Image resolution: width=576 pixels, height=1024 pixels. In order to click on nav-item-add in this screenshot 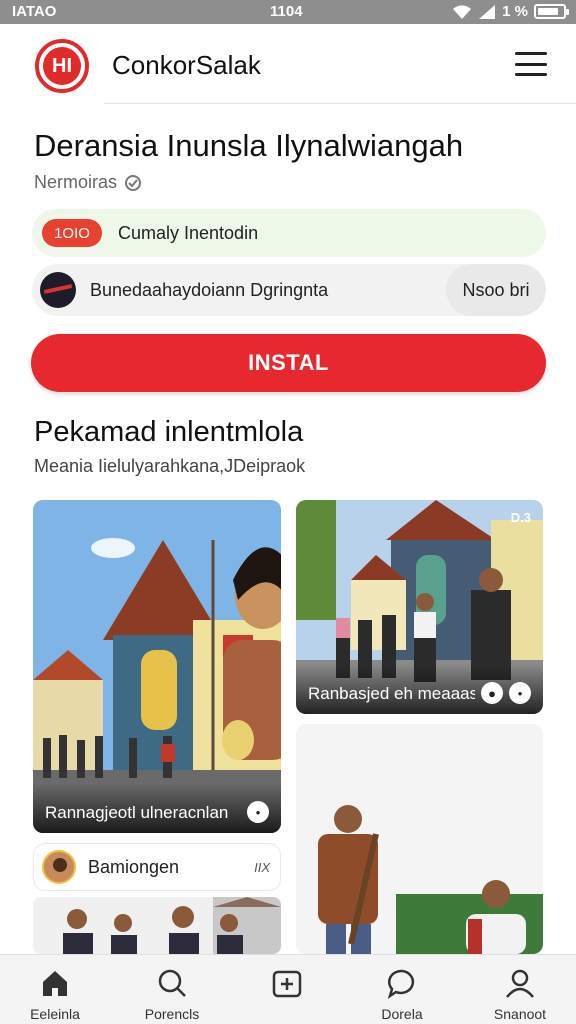, I will do `click(287, 985)`.